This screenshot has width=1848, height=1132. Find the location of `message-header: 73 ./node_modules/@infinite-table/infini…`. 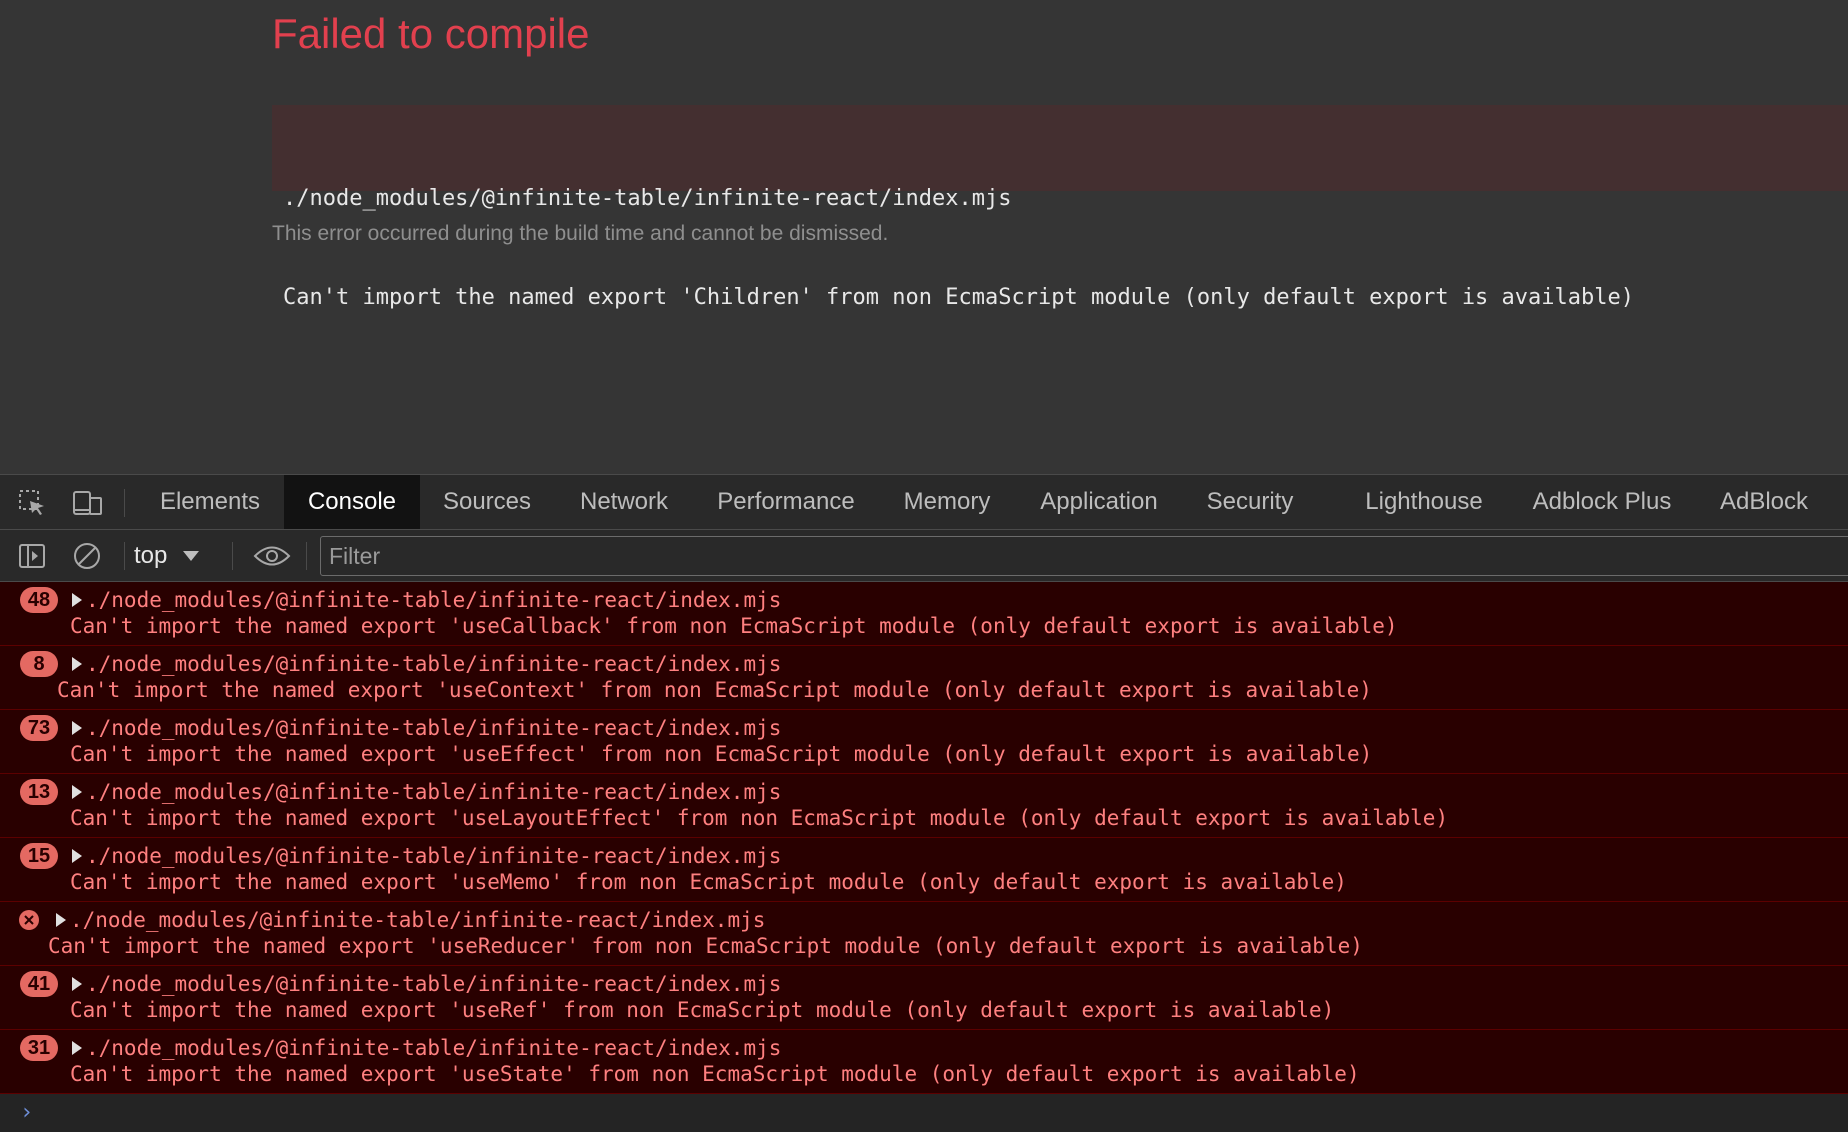

message-header: 73 ./node_modules/@infinite-table/infini… is located at coordinates (400, 728).